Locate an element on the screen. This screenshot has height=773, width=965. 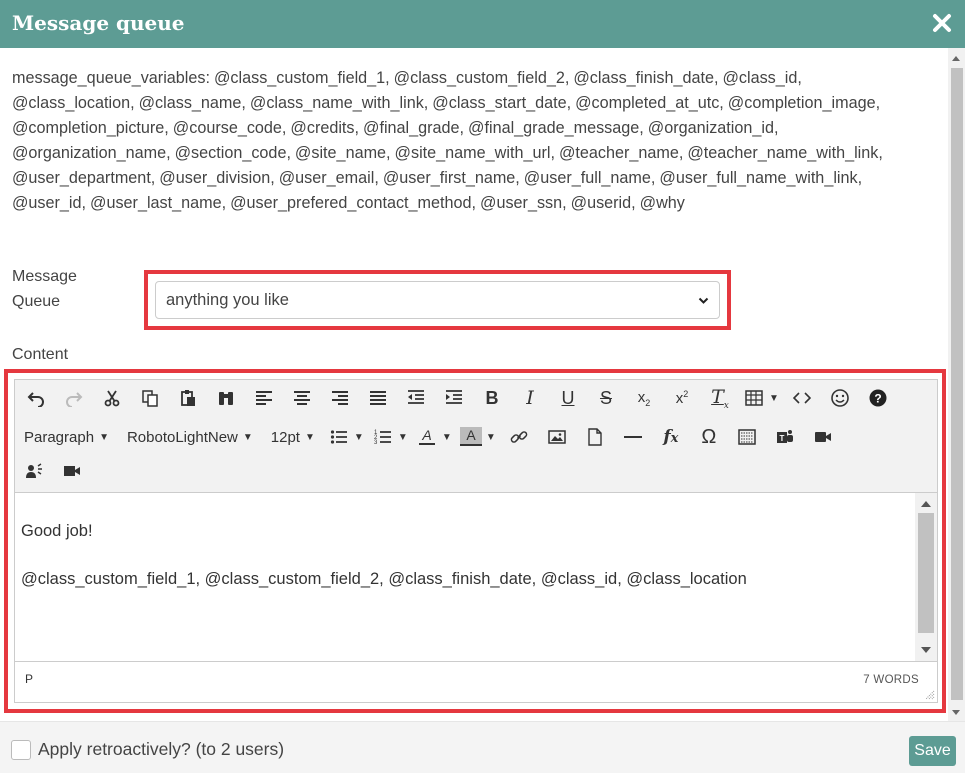
bullet-list-icon is located at coordinates (339, 437).